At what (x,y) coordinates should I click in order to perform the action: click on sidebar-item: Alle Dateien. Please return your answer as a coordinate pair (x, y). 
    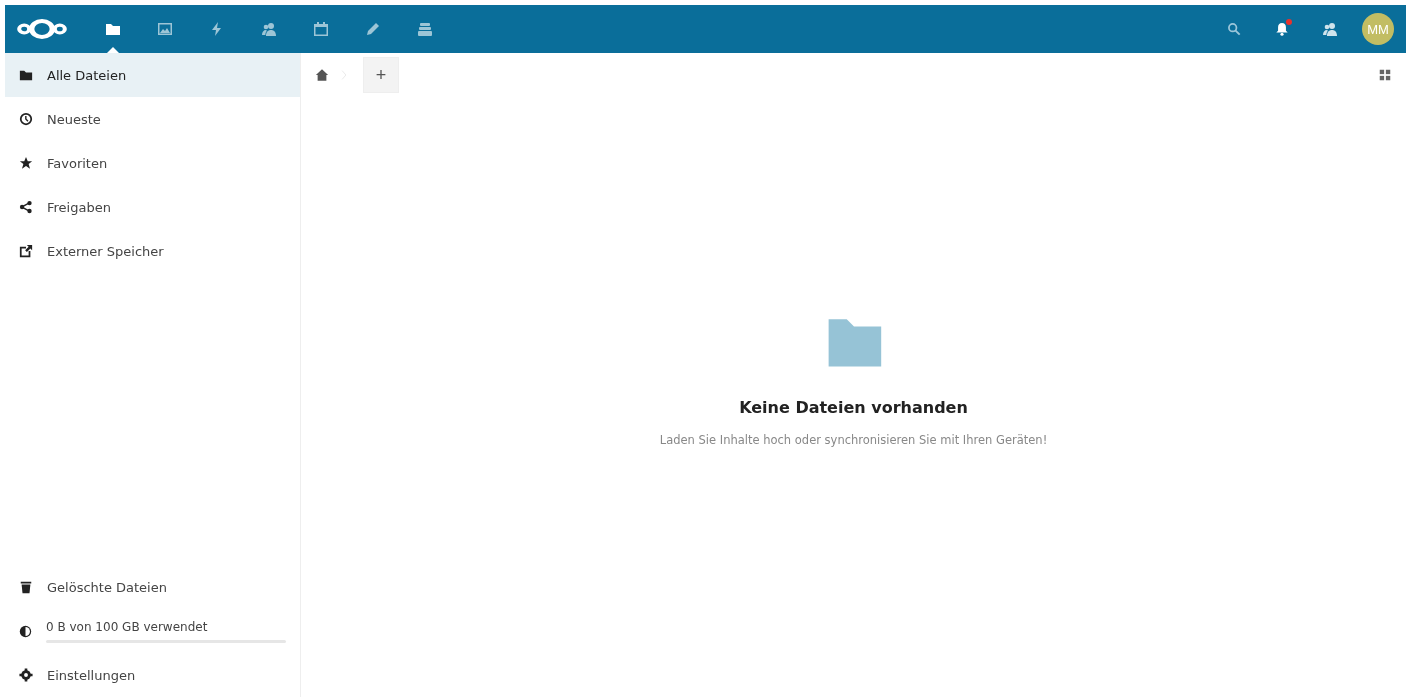
    Looking at the image, I should click on (152, 75).